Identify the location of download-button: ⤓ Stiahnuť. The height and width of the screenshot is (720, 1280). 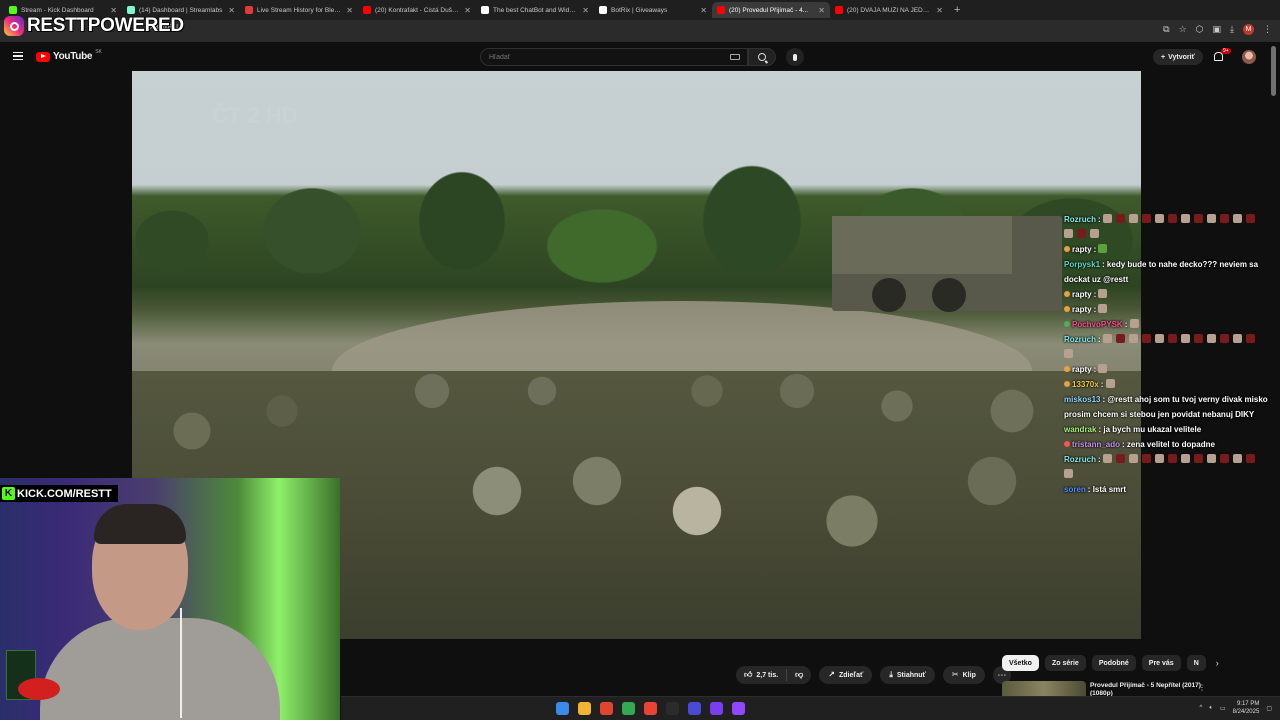
(907, 675).